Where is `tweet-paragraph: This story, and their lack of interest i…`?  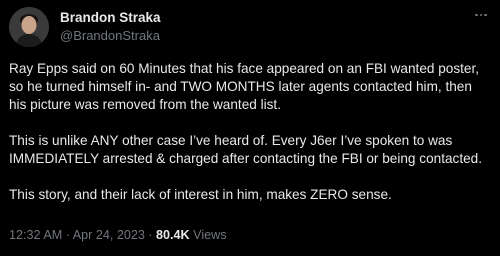 tweet-paragraph: This story, and their lack of interest i… is located at coordinates (200, 194).